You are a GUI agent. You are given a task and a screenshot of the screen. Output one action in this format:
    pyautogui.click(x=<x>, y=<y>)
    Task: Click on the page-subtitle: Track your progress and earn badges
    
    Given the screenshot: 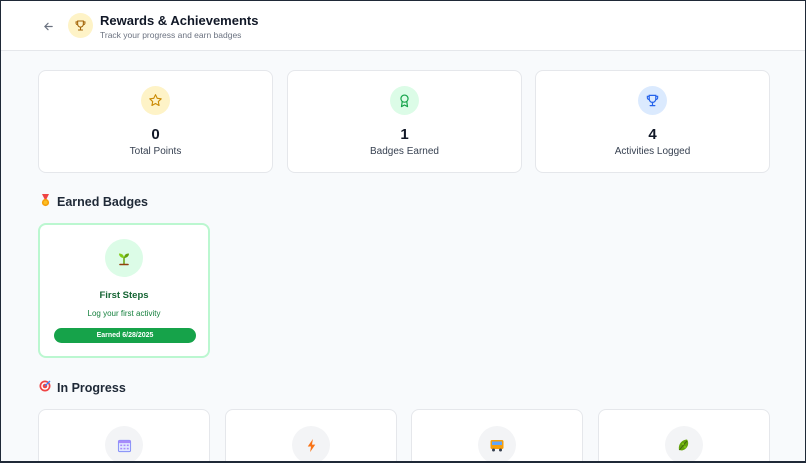 What is the action you would take?
    pyautogui.click(x=171, y=35)
    